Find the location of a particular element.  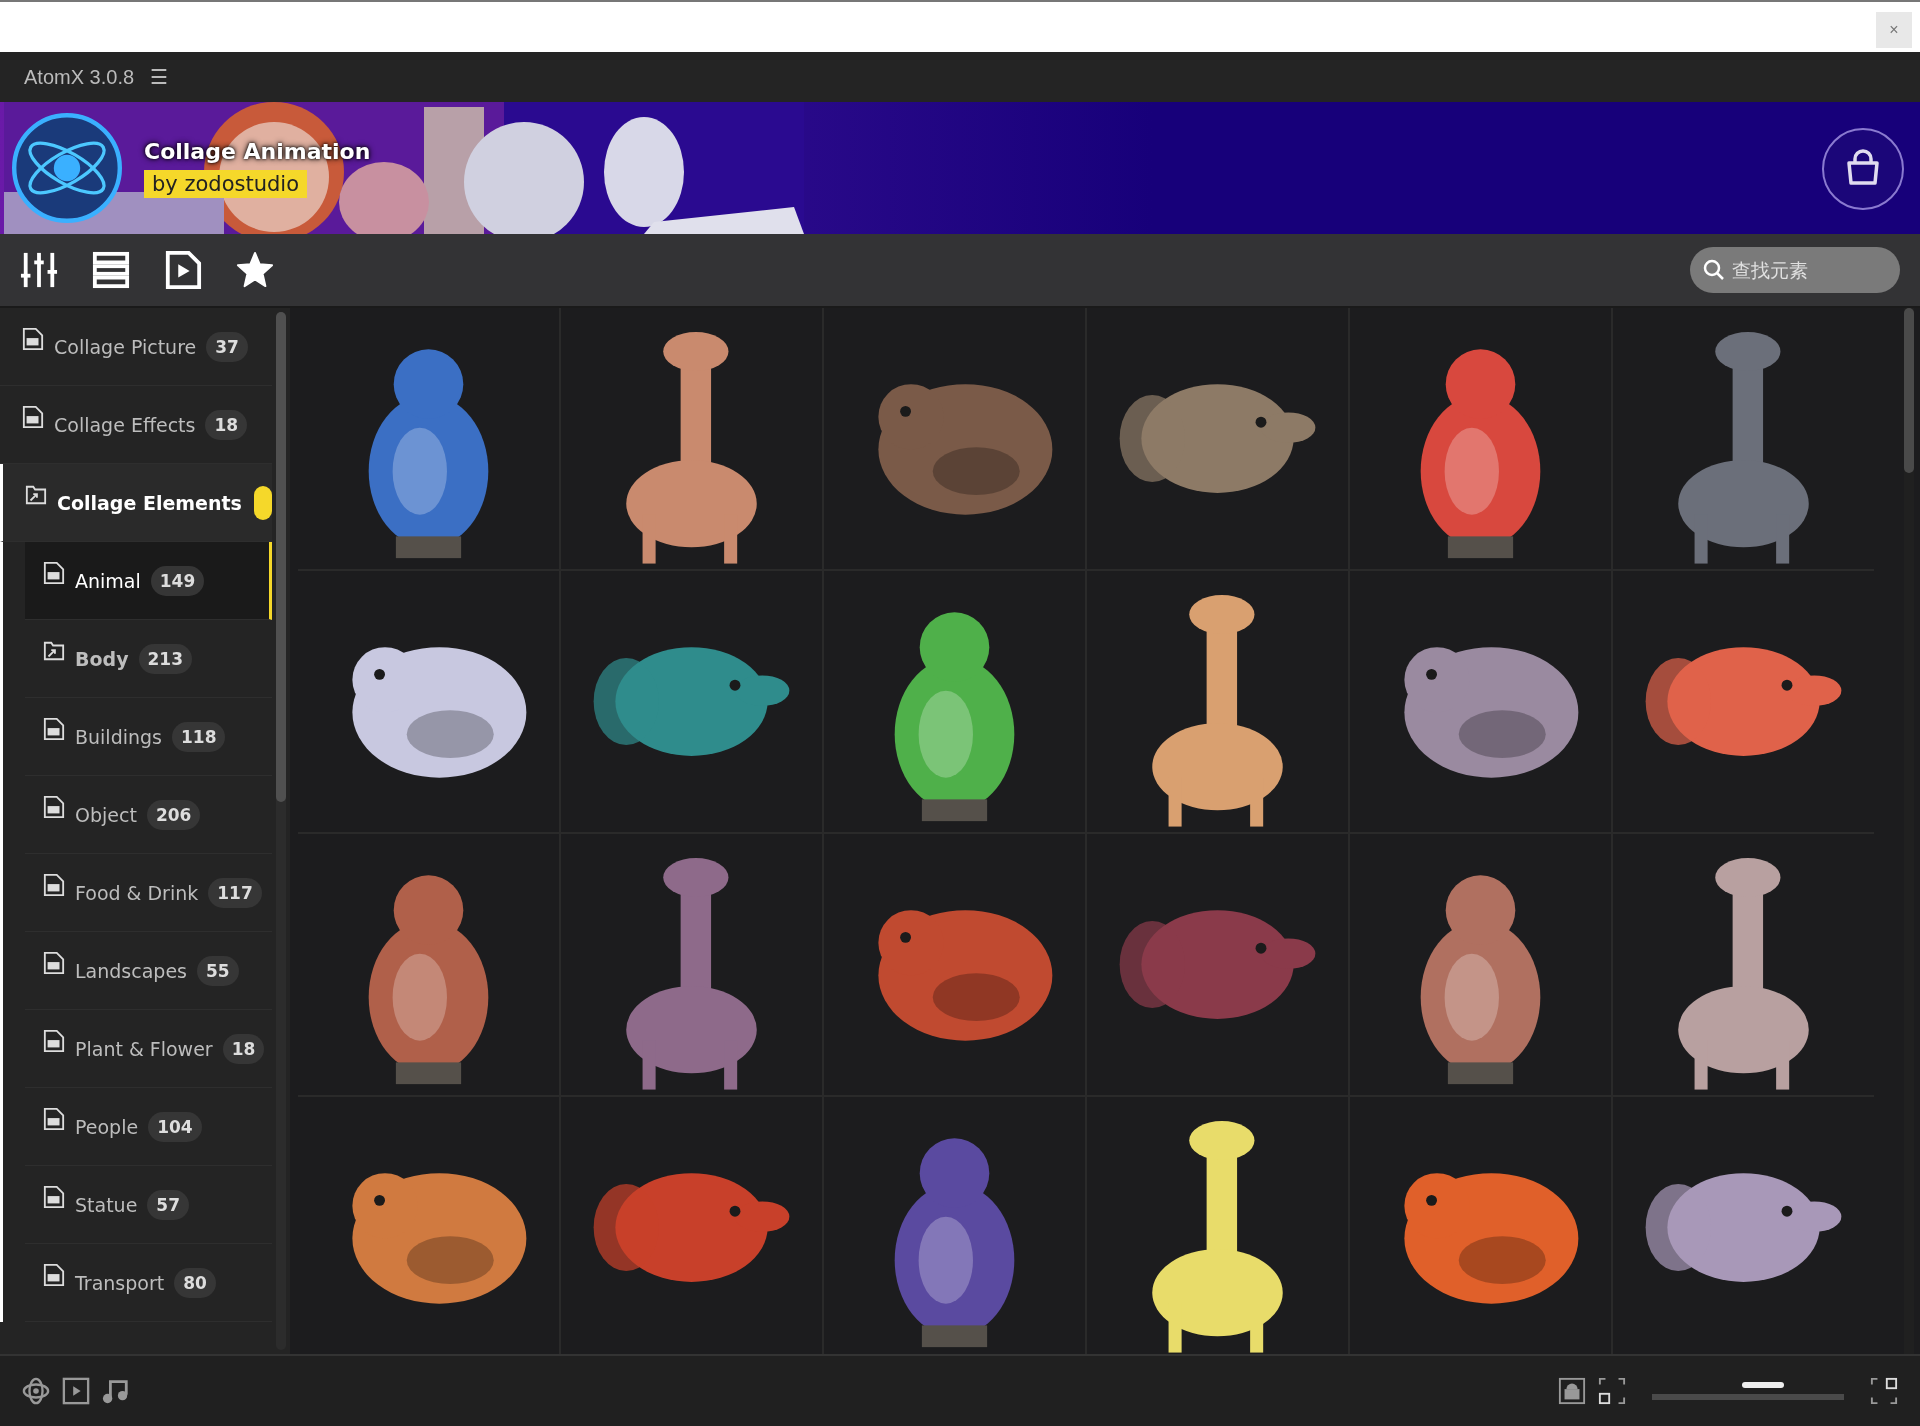

star-icon is located at coordinates (255, 270).